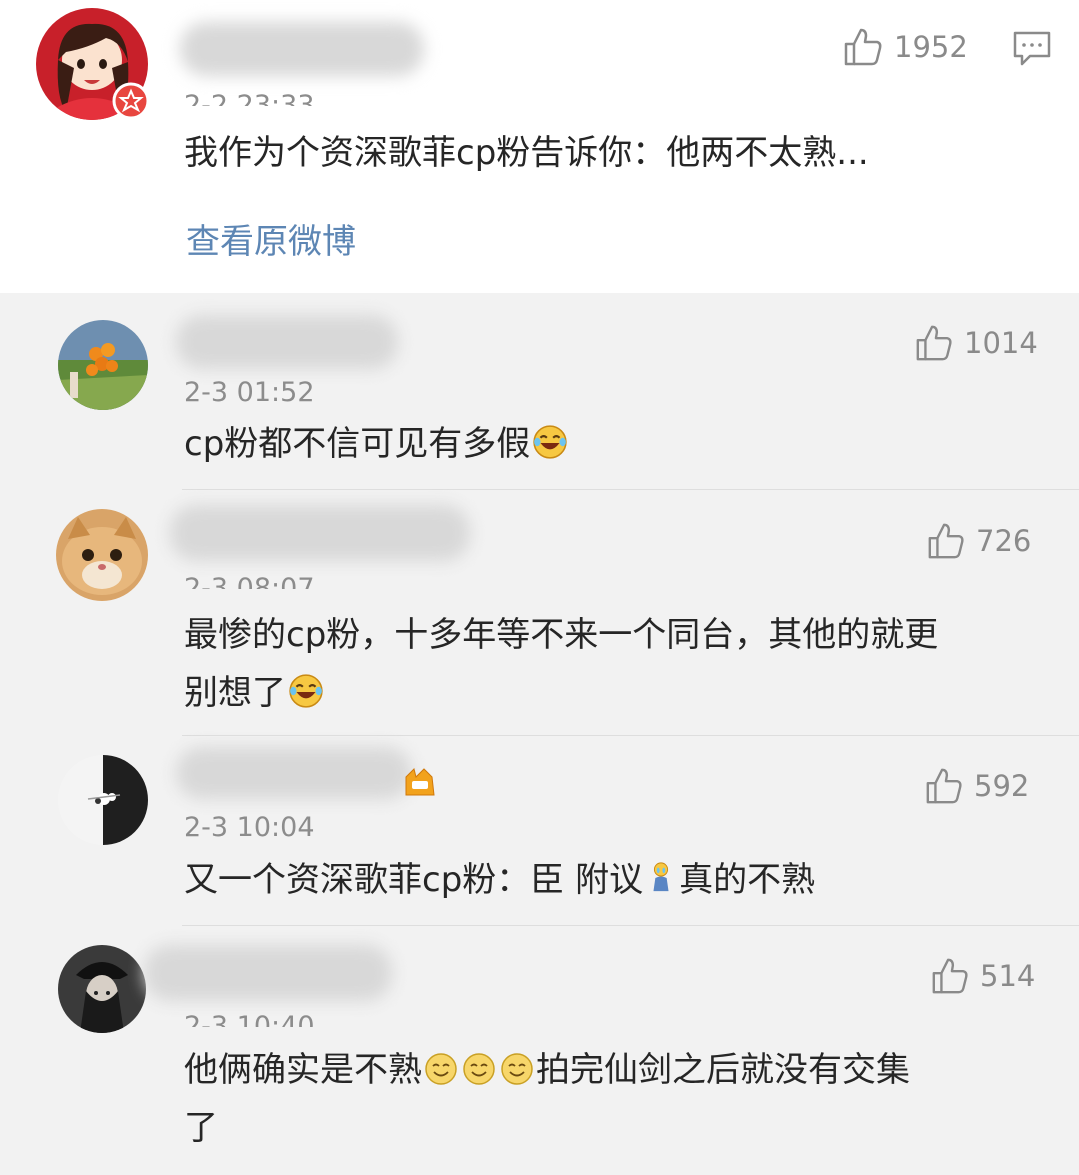  Describe the element at coordinates (661, 877) in the screenshot. I see `crying-figure-emoji-icon` at that location.